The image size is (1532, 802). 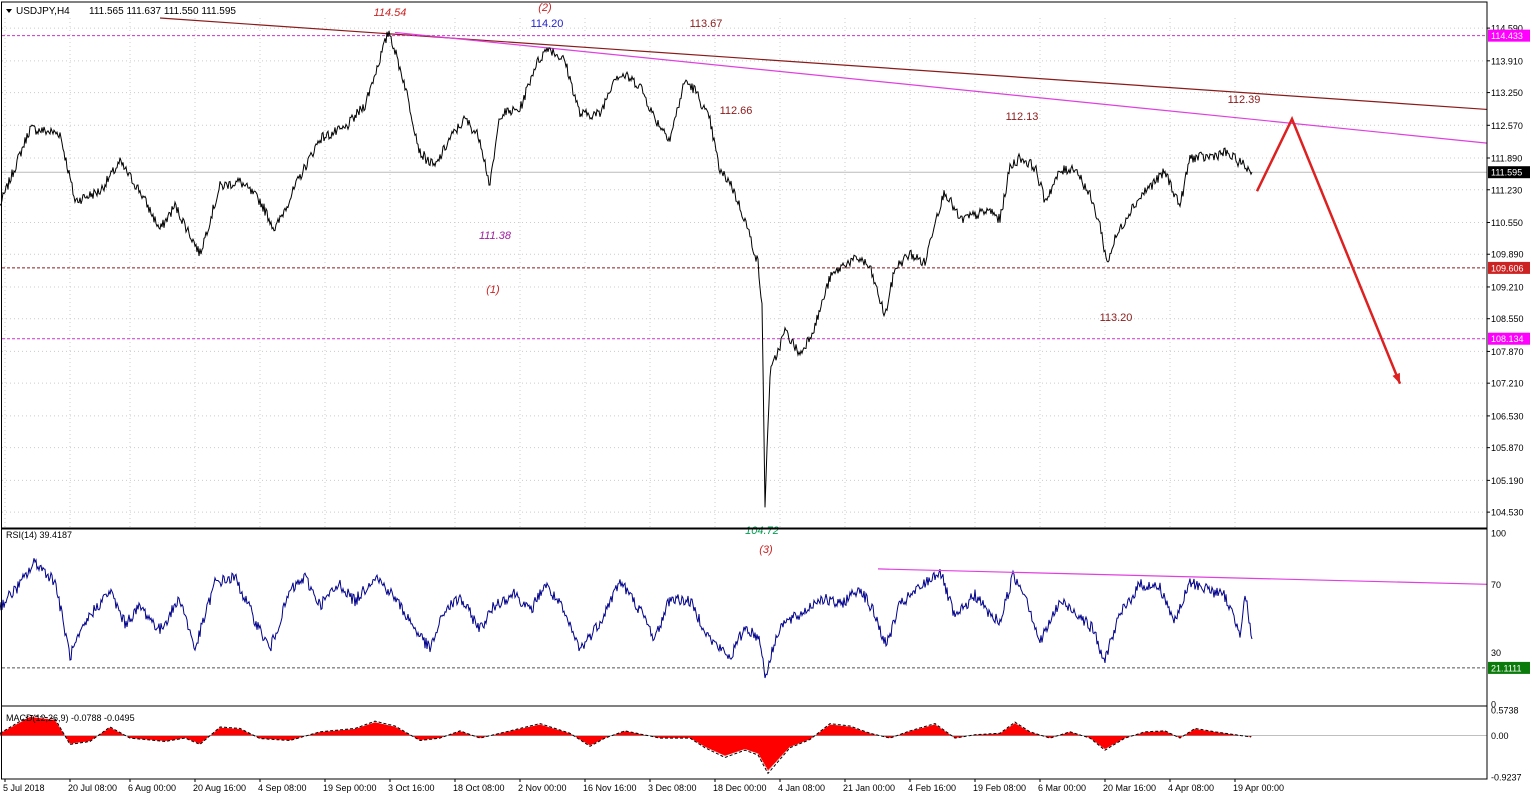 What do you see at coordinates (1258, 788) in the screenshot?
I see `time-tick-label: 19 Apr 00:00` at bounding box center [1258, 788].